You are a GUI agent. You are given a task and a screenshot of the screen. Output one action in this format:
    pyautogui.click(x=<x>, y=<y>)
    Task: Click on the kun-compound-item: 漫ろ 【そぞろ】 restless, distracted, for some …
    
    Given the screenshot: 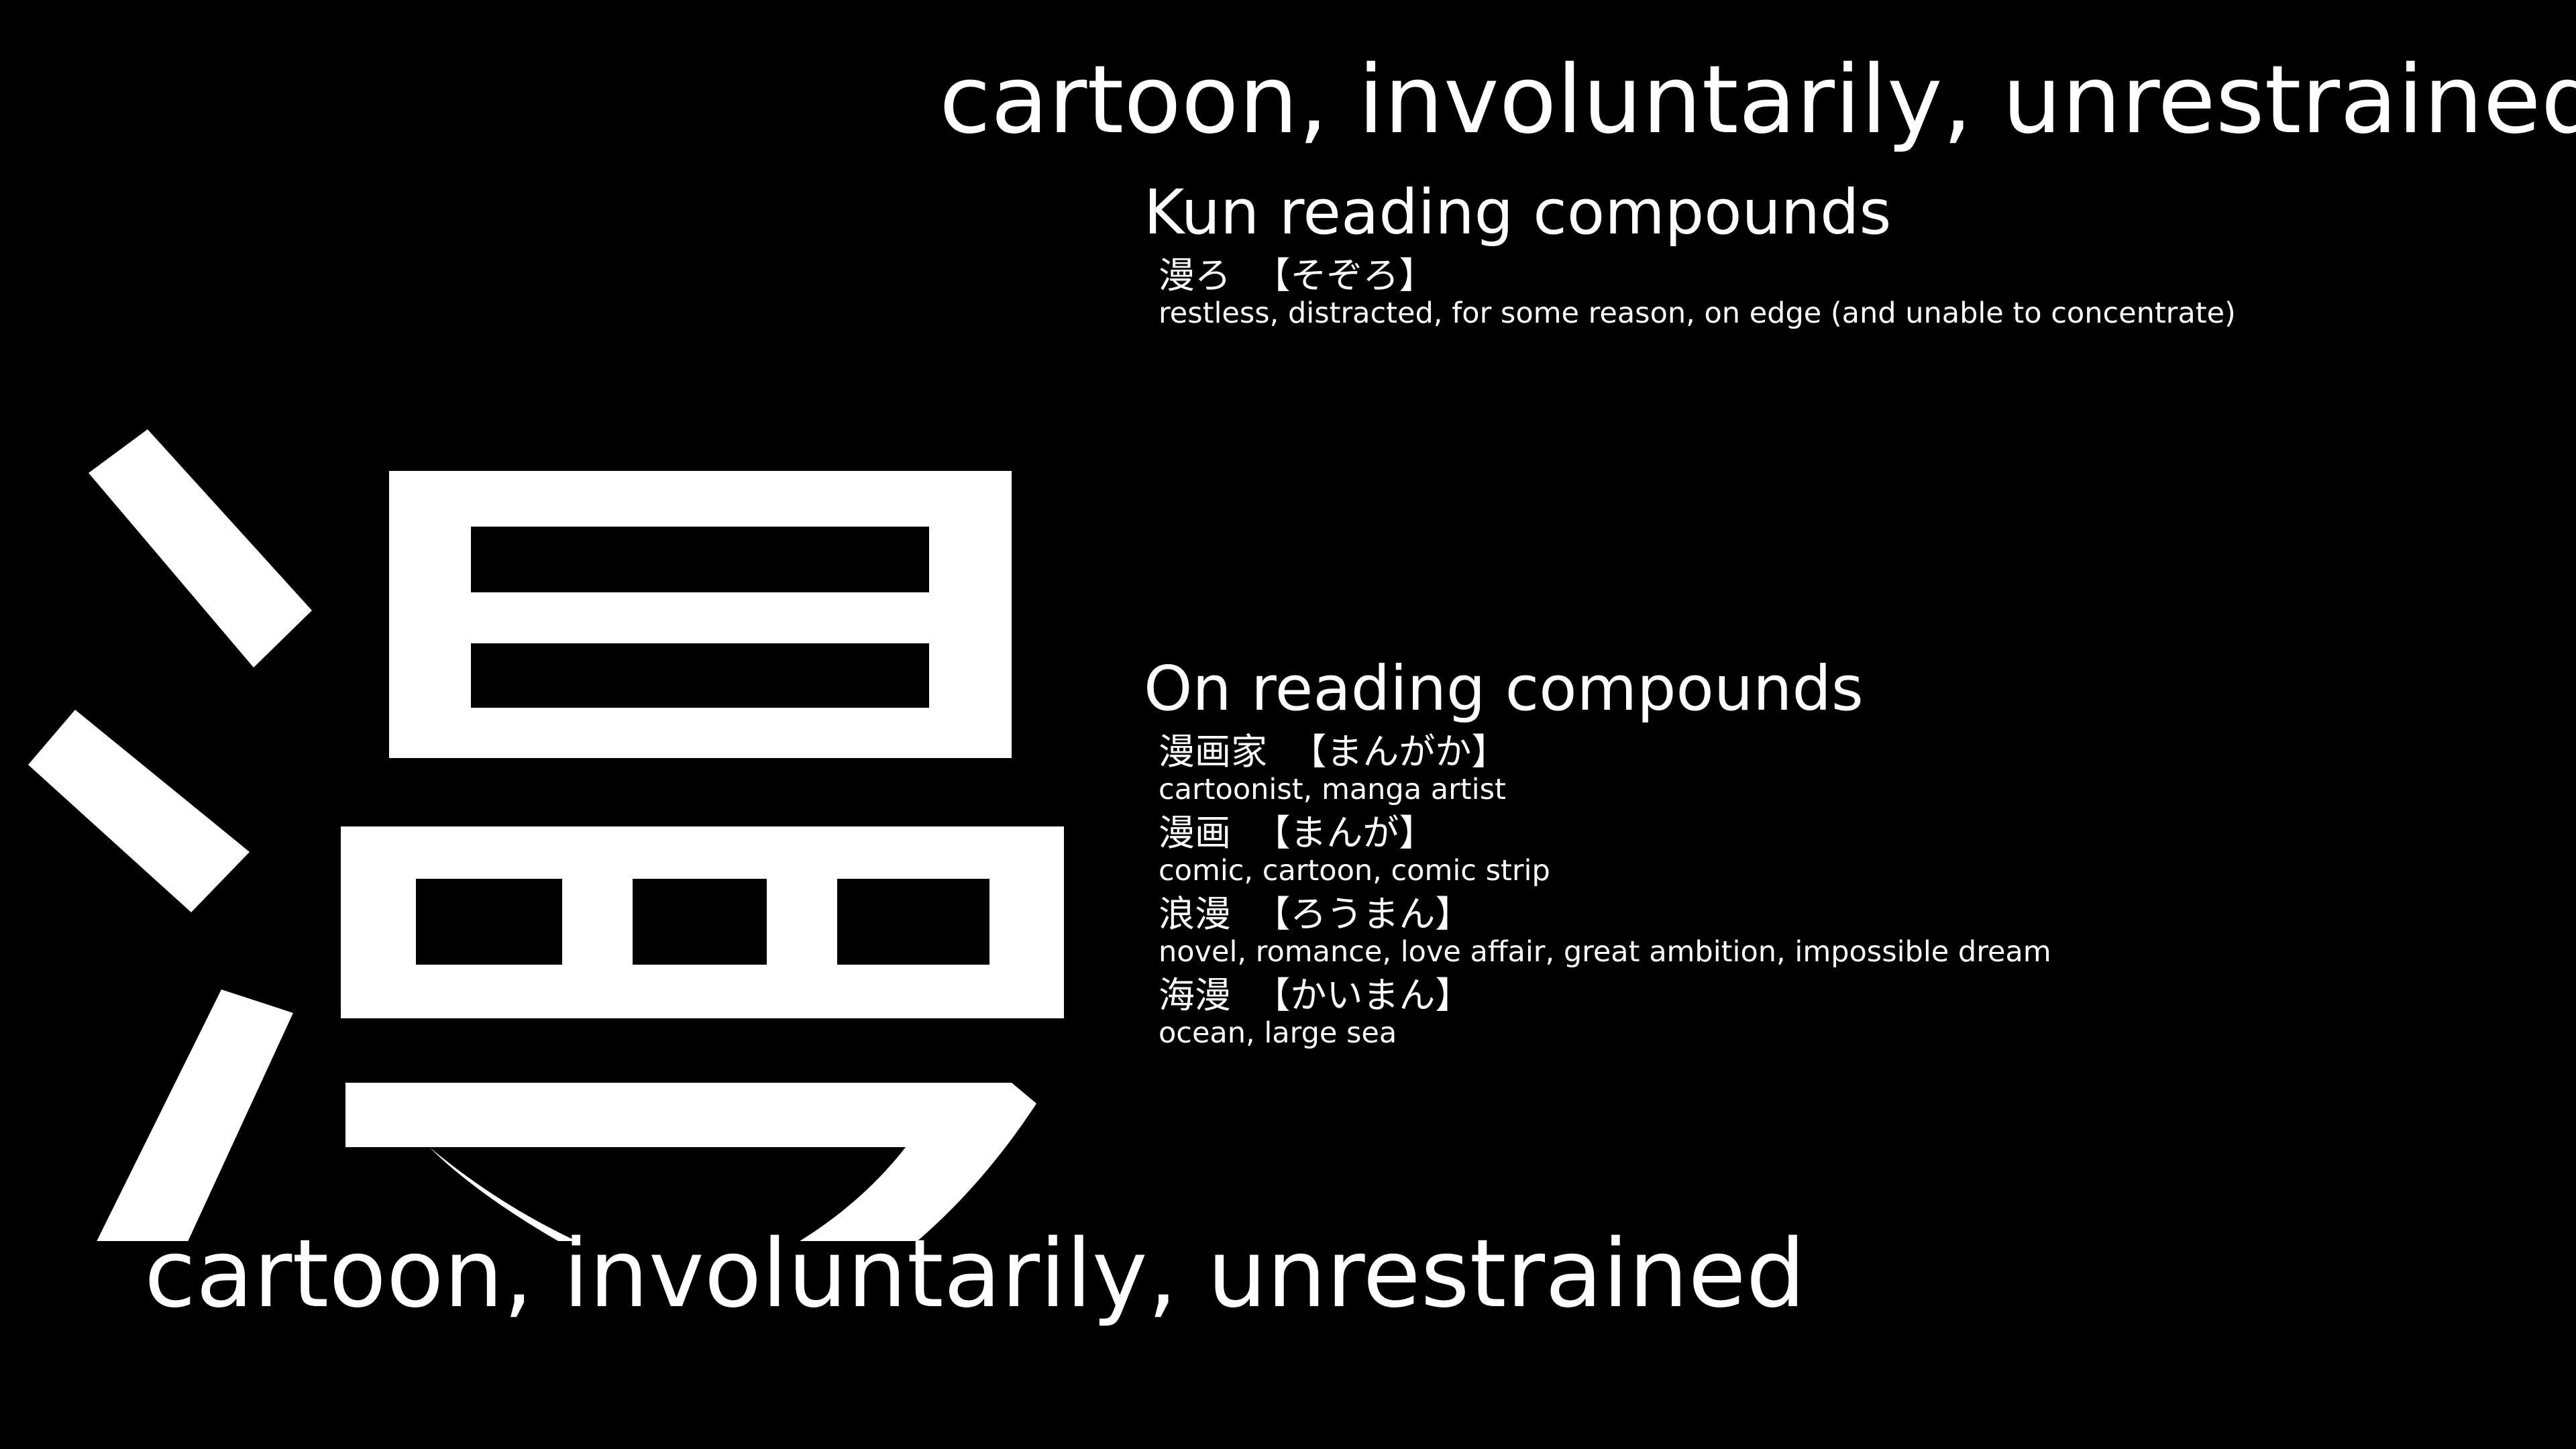 What is the action you would take?
    pyautogui.click(x=1697, y=293)
    